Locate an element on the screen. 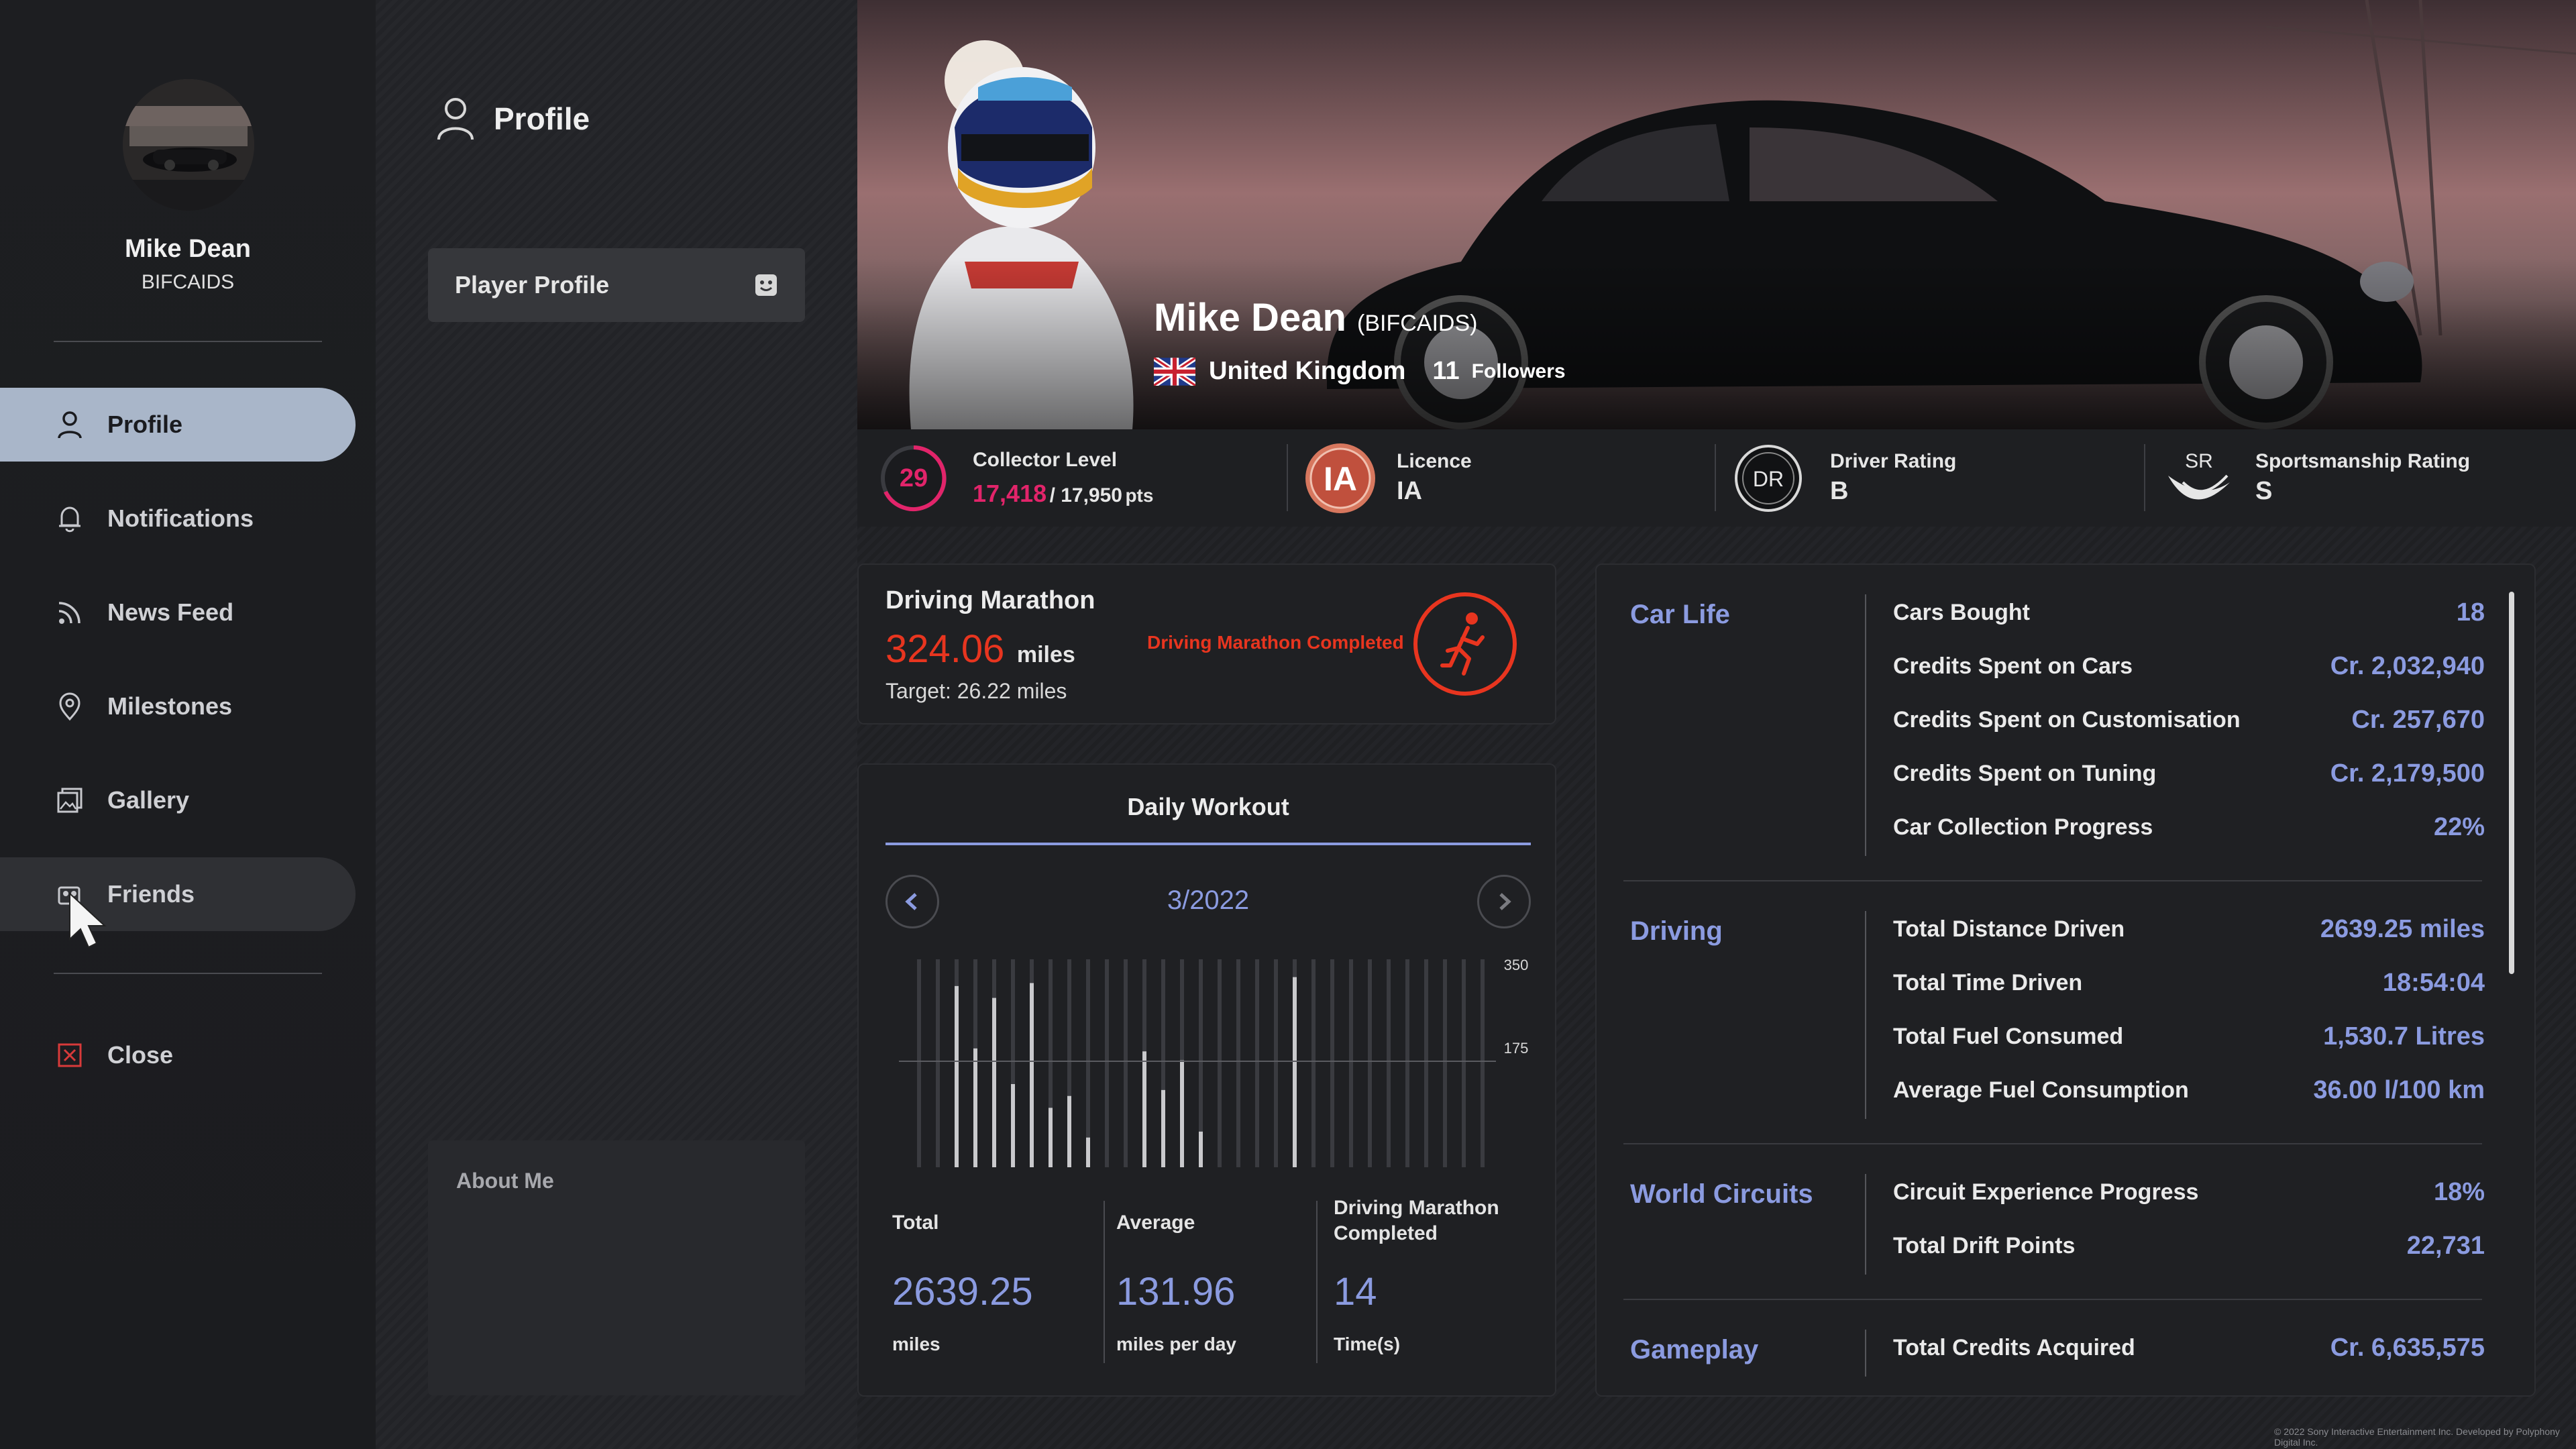 This screenshot has width=2576, height=1449. licence-badge-text: IA is located at coordinates (1340, 479).